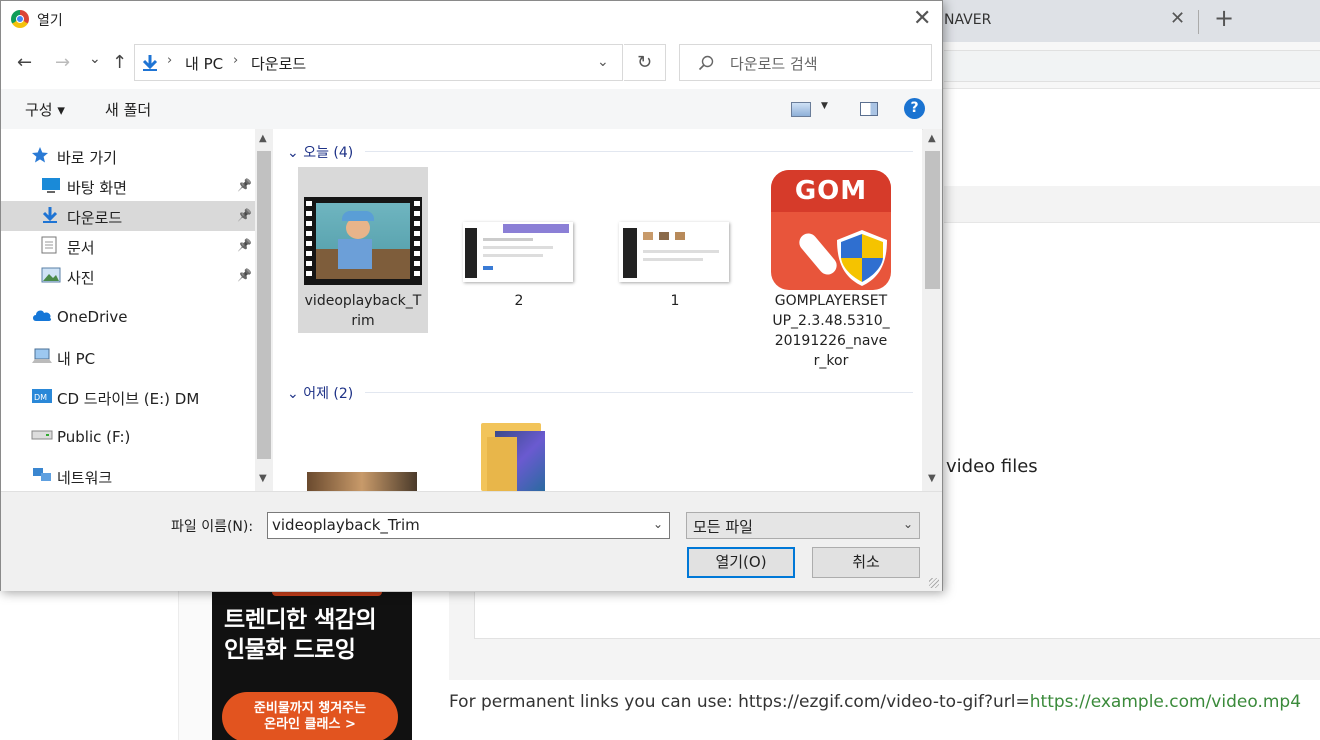 The height and width of the screenshot is (740, 1320). Describe the element at coordinates (1177, 18) in the screenshot. I see `tab-close-icon: ✕` at that location.